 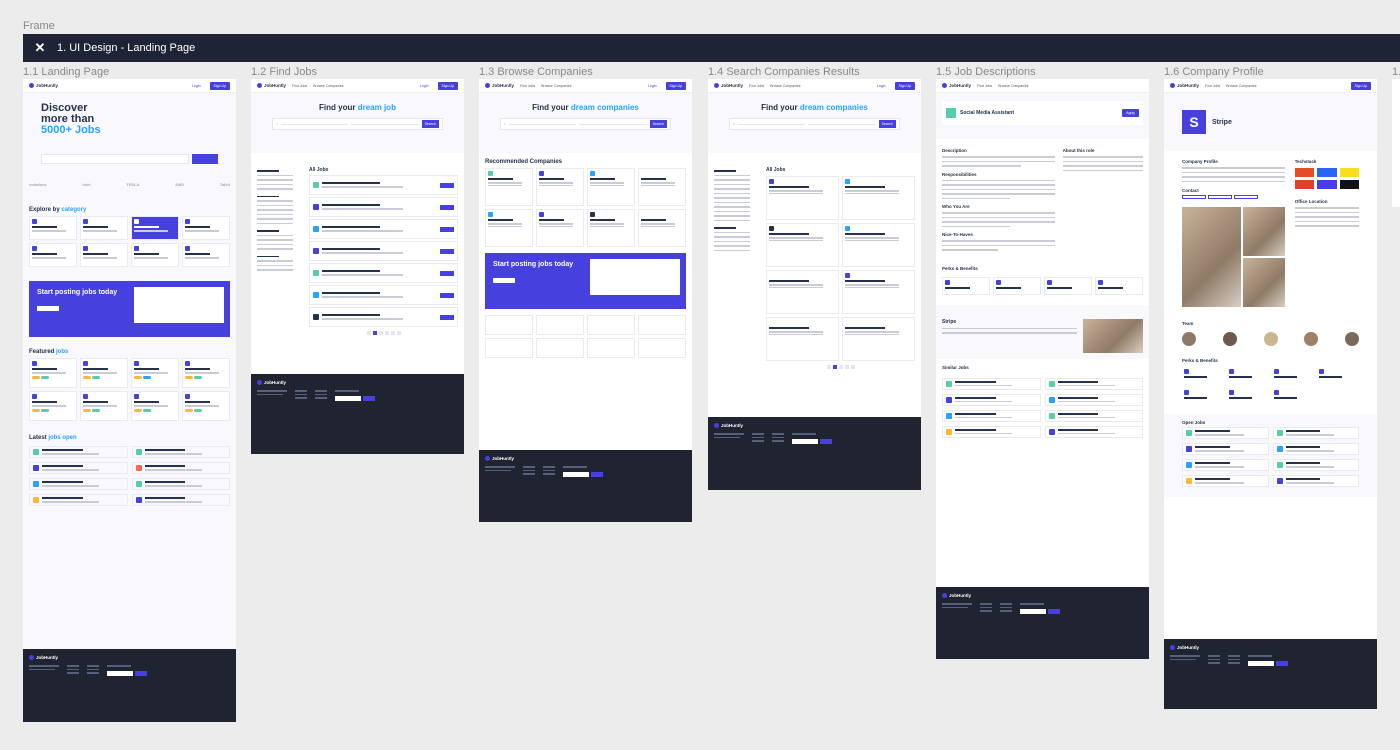 I want to click on featured-heading: Featured jobs, so click(x=49, y=352).